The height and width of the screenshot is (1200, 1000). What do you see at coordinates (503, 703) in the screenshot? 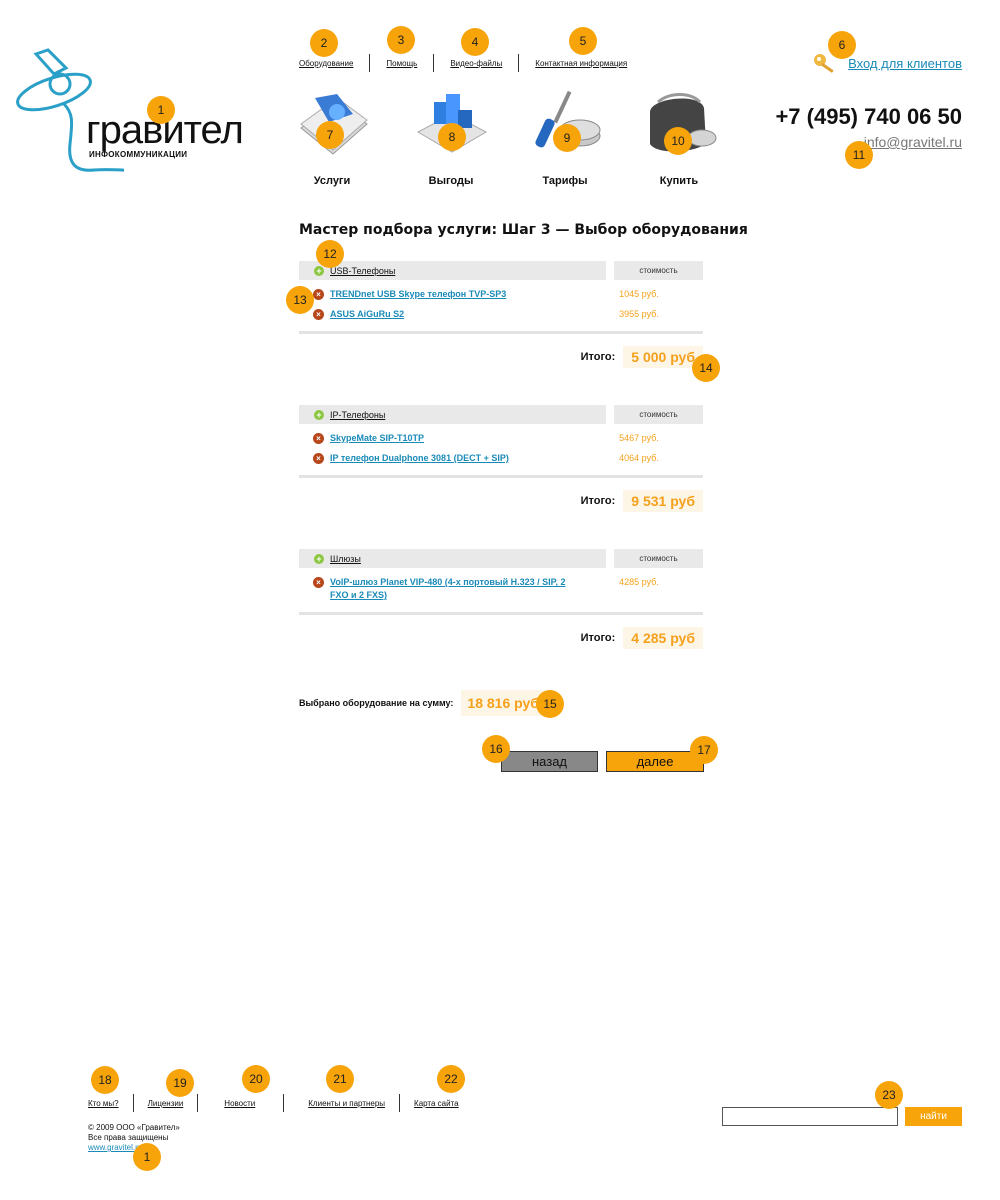
I see `grand-total-value: 18 816 руб` at bounding box center [503, 703].